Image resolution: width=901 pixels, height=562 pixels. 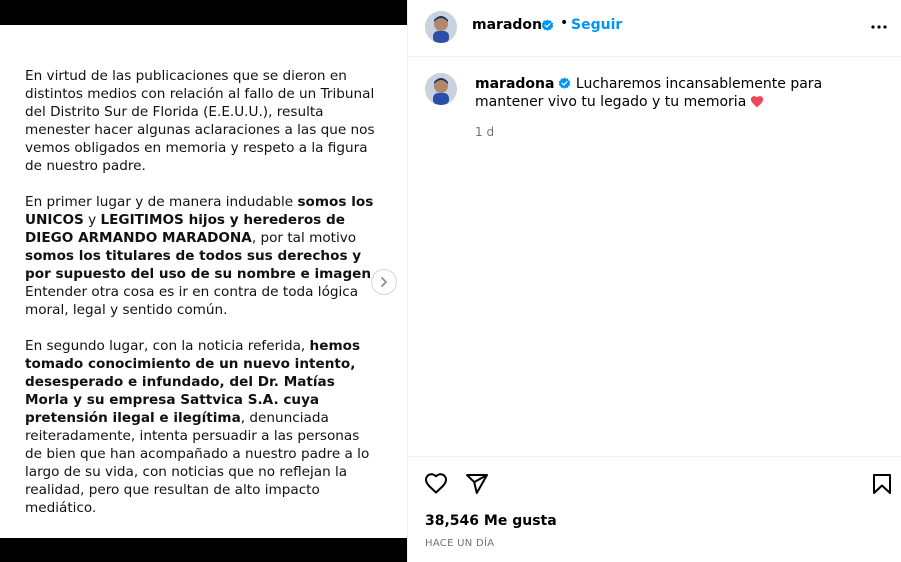 I want to click on post-date: HACE UN DÍA, so click(x=459, y=543).